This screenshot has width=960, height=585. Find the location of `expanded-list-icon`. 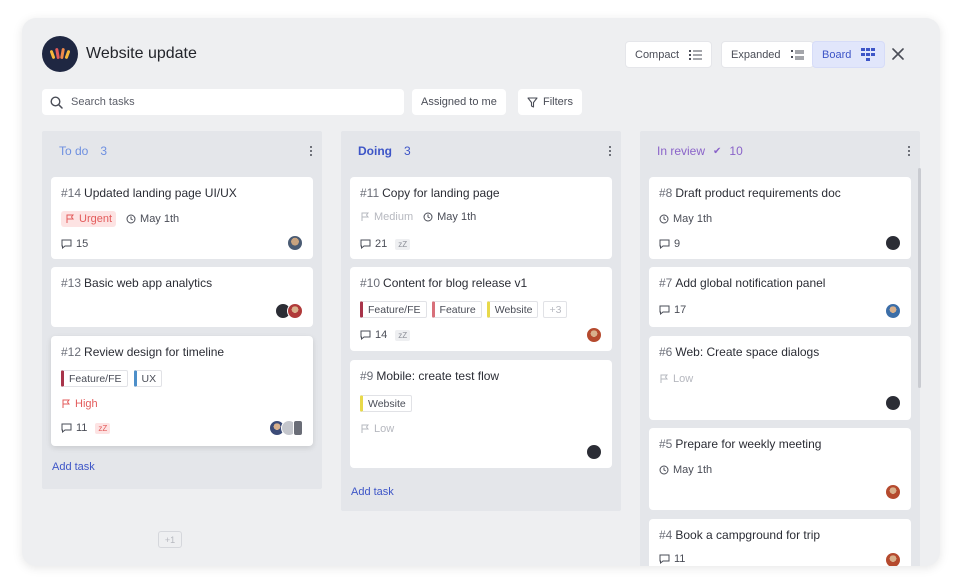

expanded-list-icon is located at coordinates (797, 54).